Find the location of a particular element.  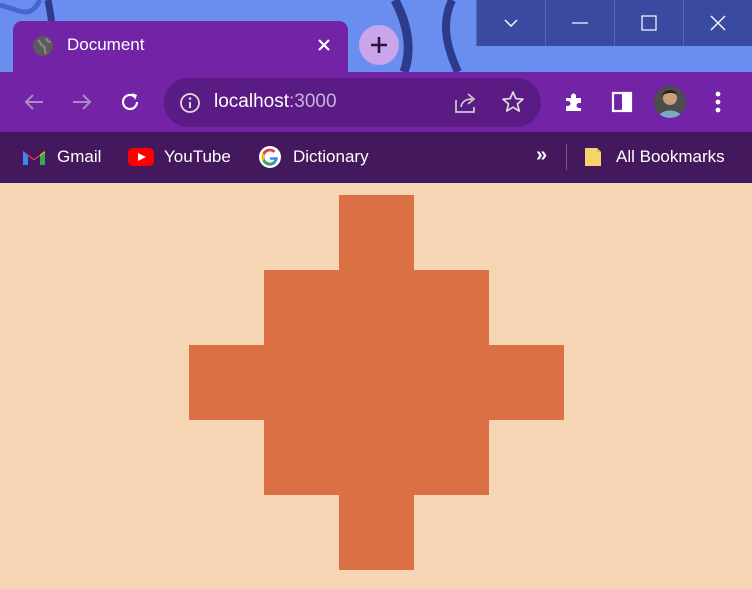

back-button is located at coordinates (34, 102).